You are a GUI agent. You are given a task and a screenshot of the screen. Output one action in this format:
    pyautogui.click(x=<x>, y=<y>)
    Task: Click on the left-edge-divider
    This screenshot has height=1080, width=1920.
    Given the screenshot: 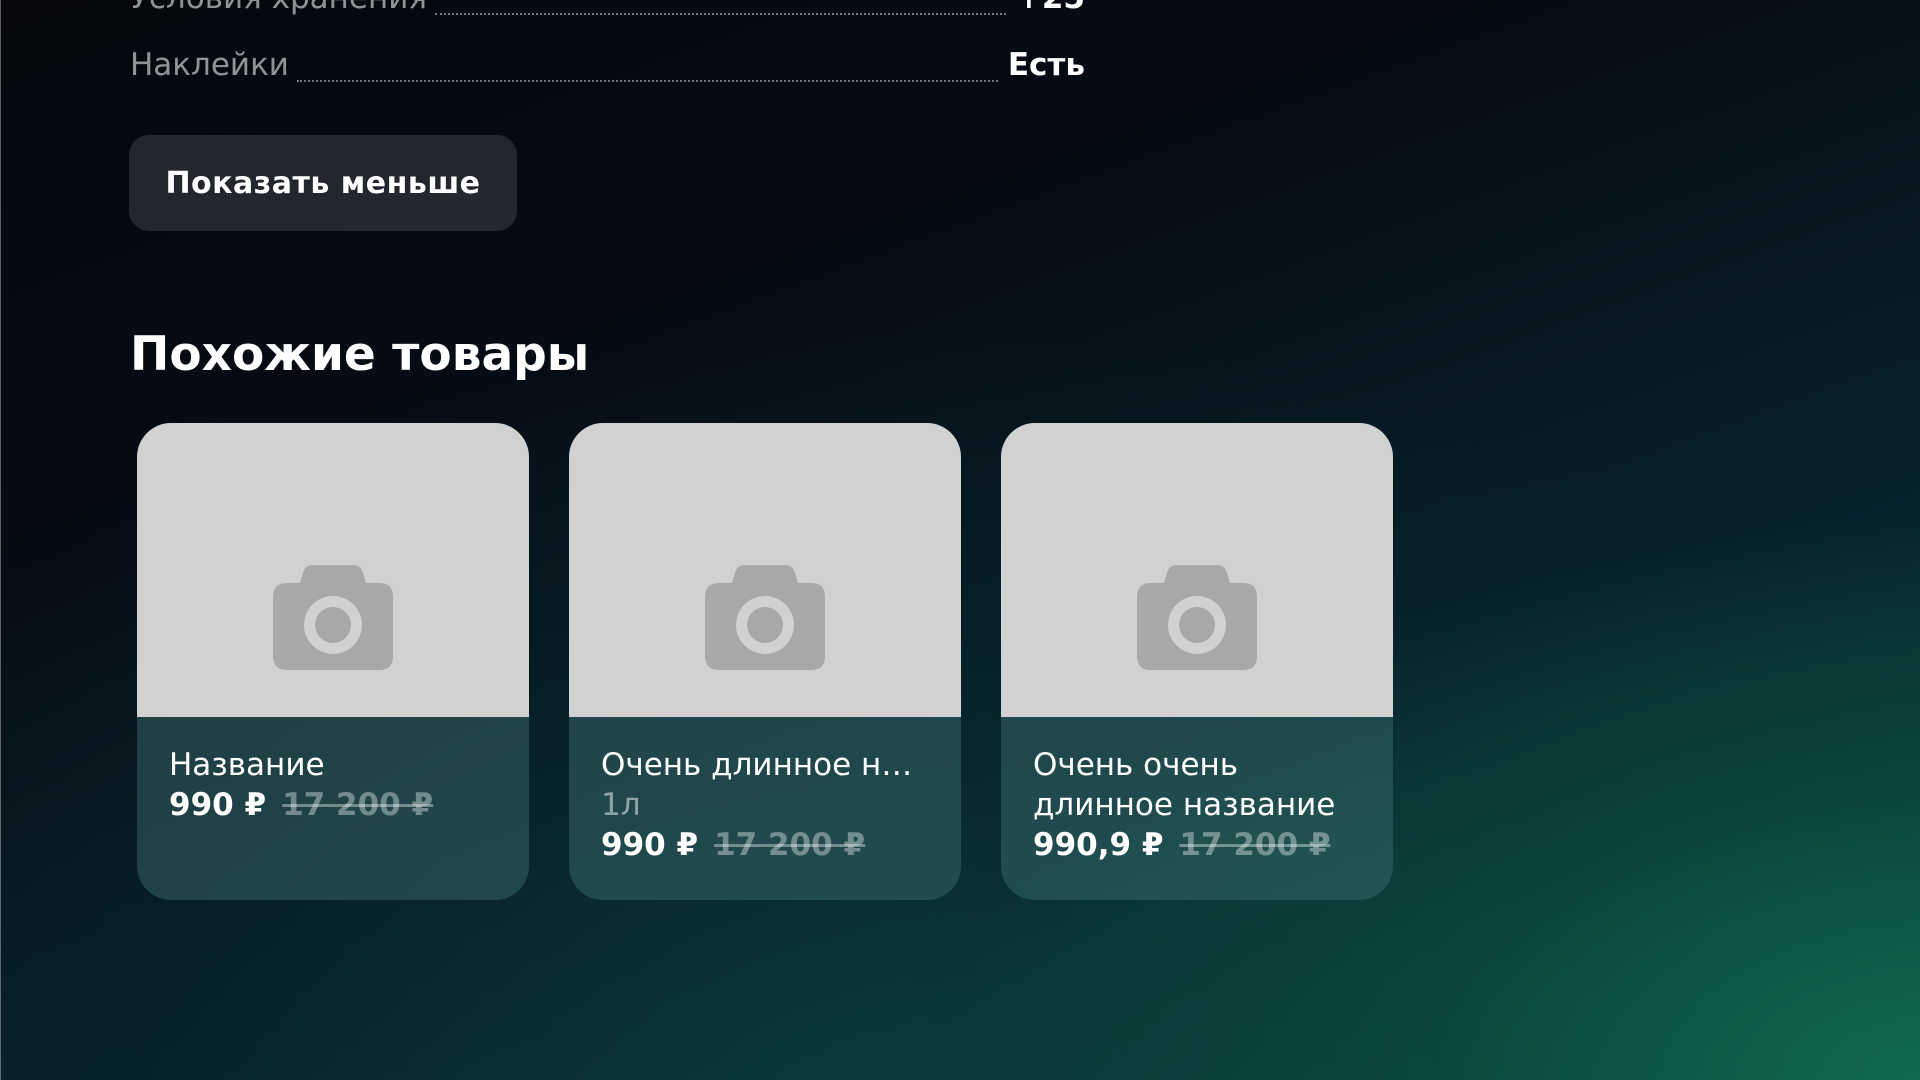 What is the action you would take?
    pyautogui.click(x=0, y=540)
    